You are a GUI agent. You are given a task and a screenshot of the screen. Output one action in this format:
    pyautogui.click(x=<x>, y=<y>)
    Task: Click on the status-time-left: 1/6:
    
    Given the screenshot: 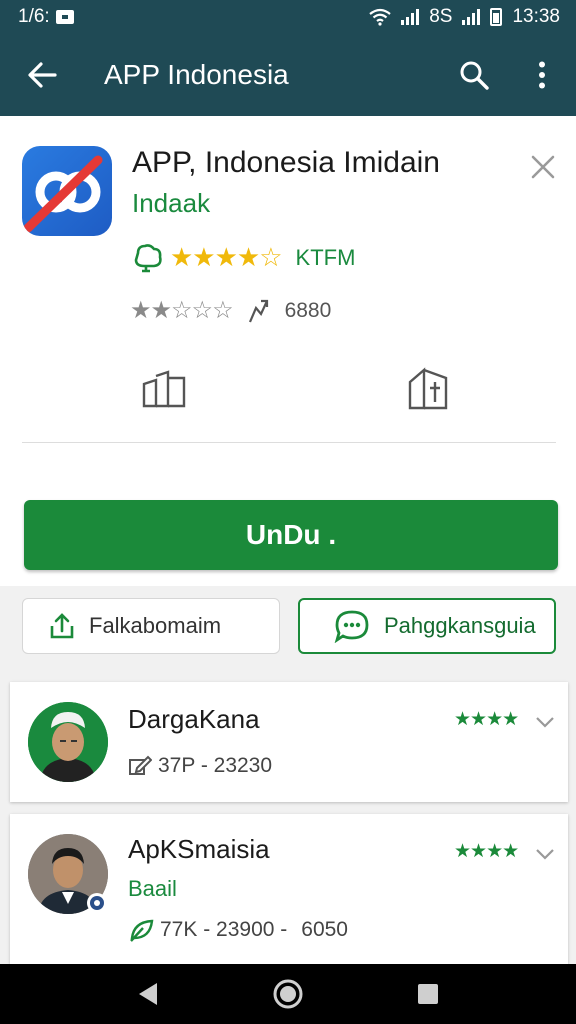 What is the action you would take?
    pyautogui.click(x=34, y=16)
    